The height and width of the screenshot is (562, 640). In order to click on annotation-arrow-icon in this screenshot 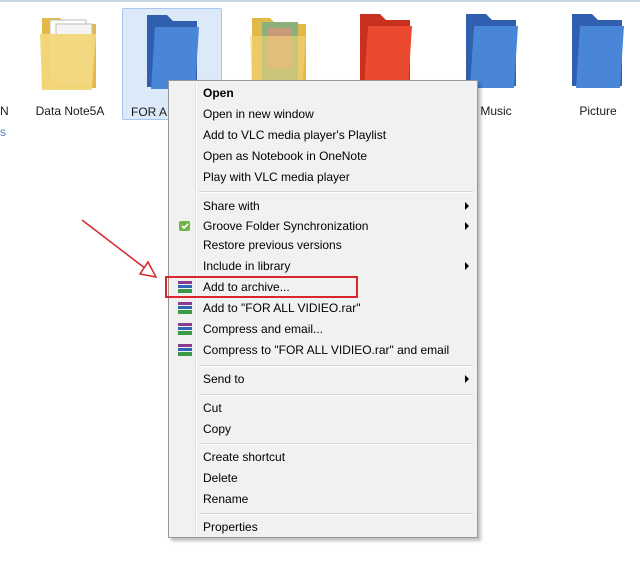, I will do `click(119, 249)`.